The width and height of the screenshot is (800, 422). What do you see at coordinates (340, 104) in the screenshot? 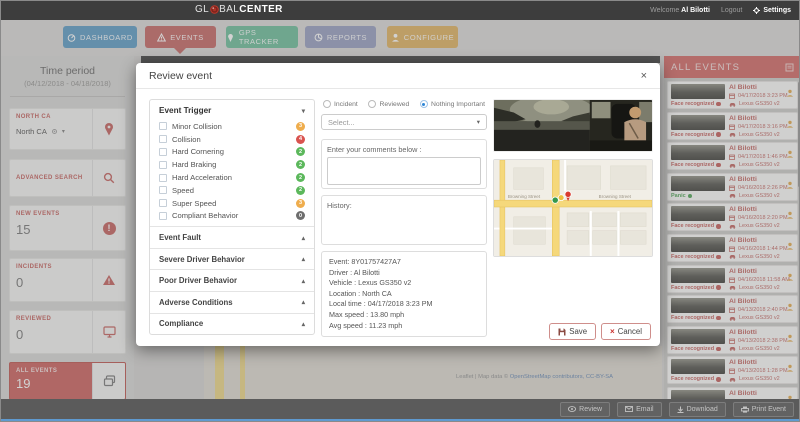
I see `radio-incident: Incident` at bounding box center [340, 104].